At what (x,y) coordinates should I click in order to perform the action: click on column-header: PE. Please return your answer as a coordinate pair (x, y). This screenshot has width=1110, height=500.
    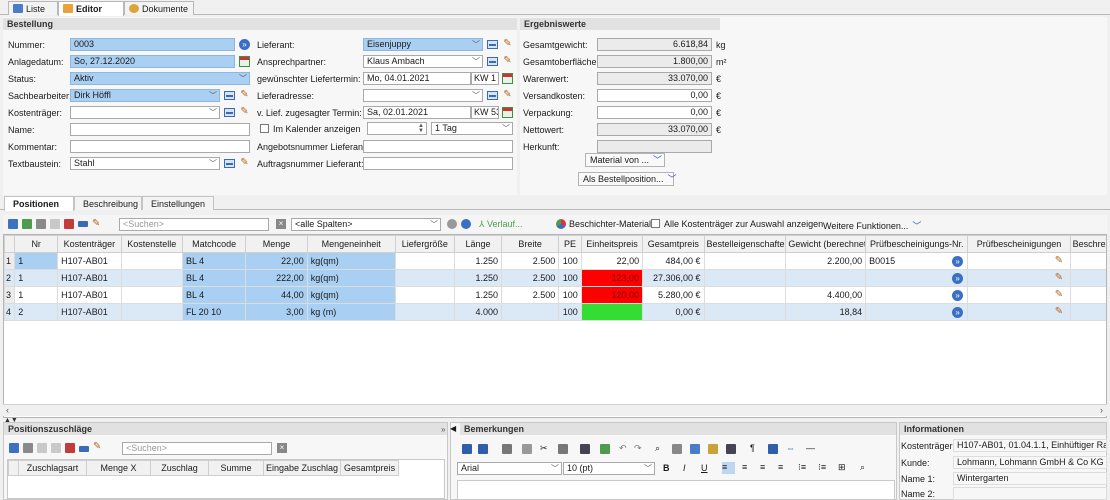
    Looking at the image, I should click on (570, 244).